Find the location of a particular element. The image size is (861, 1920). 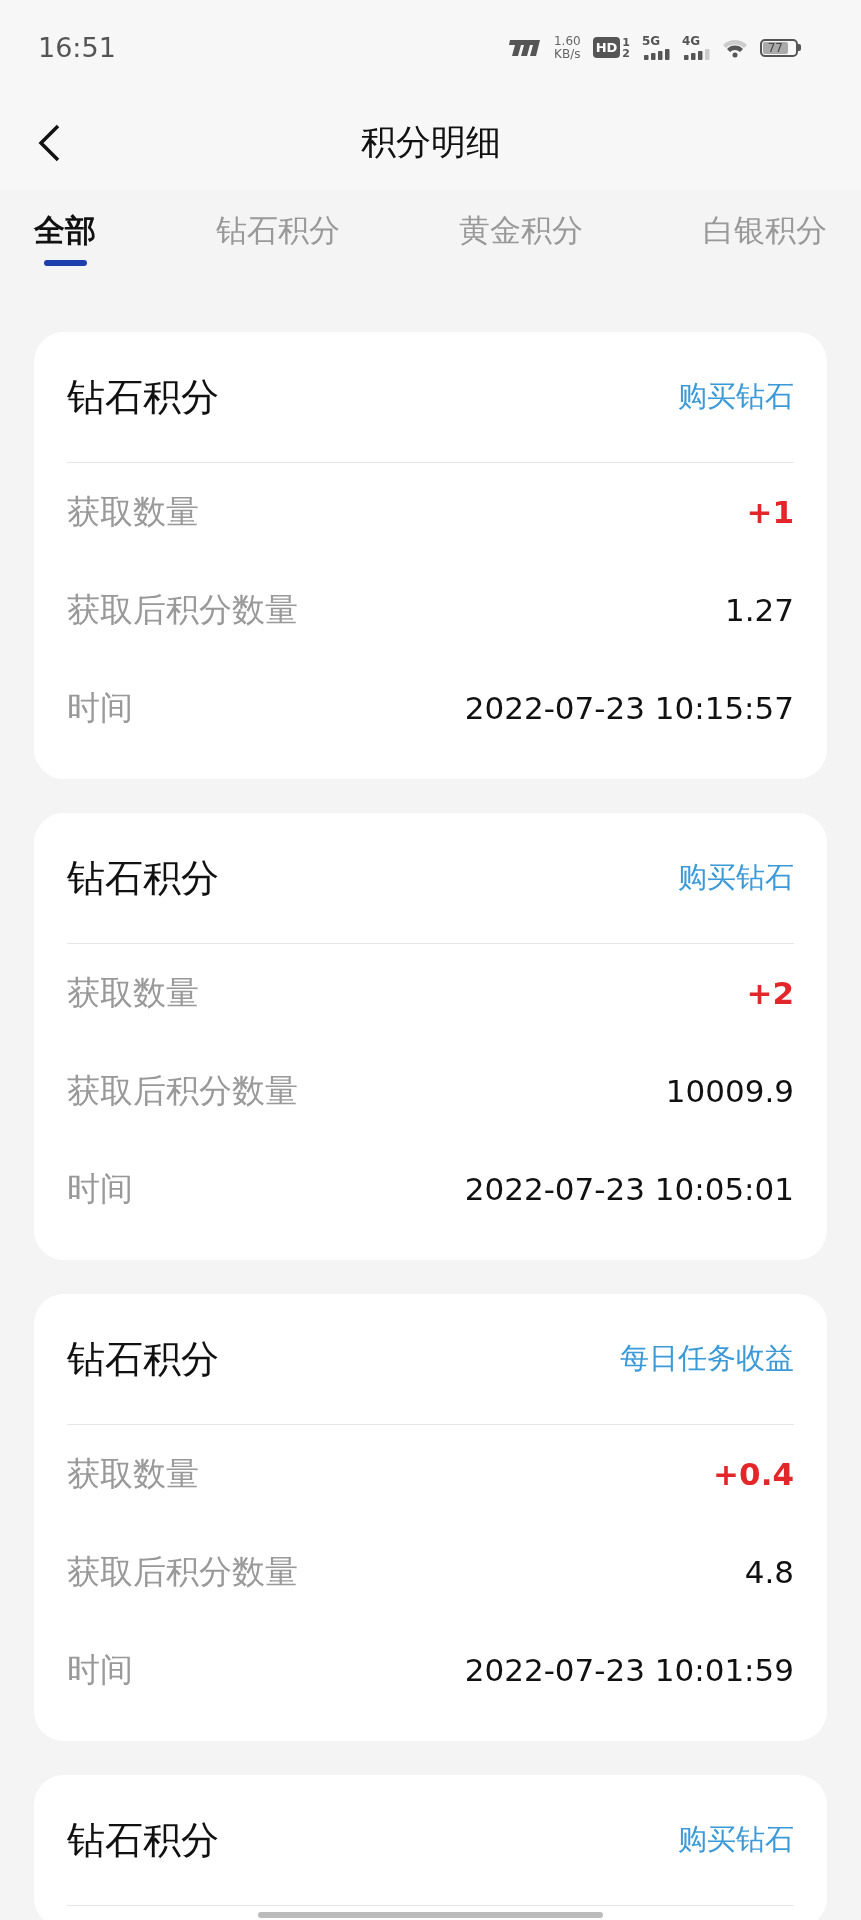

field-value: +2 is located at coordinates (770, 993).